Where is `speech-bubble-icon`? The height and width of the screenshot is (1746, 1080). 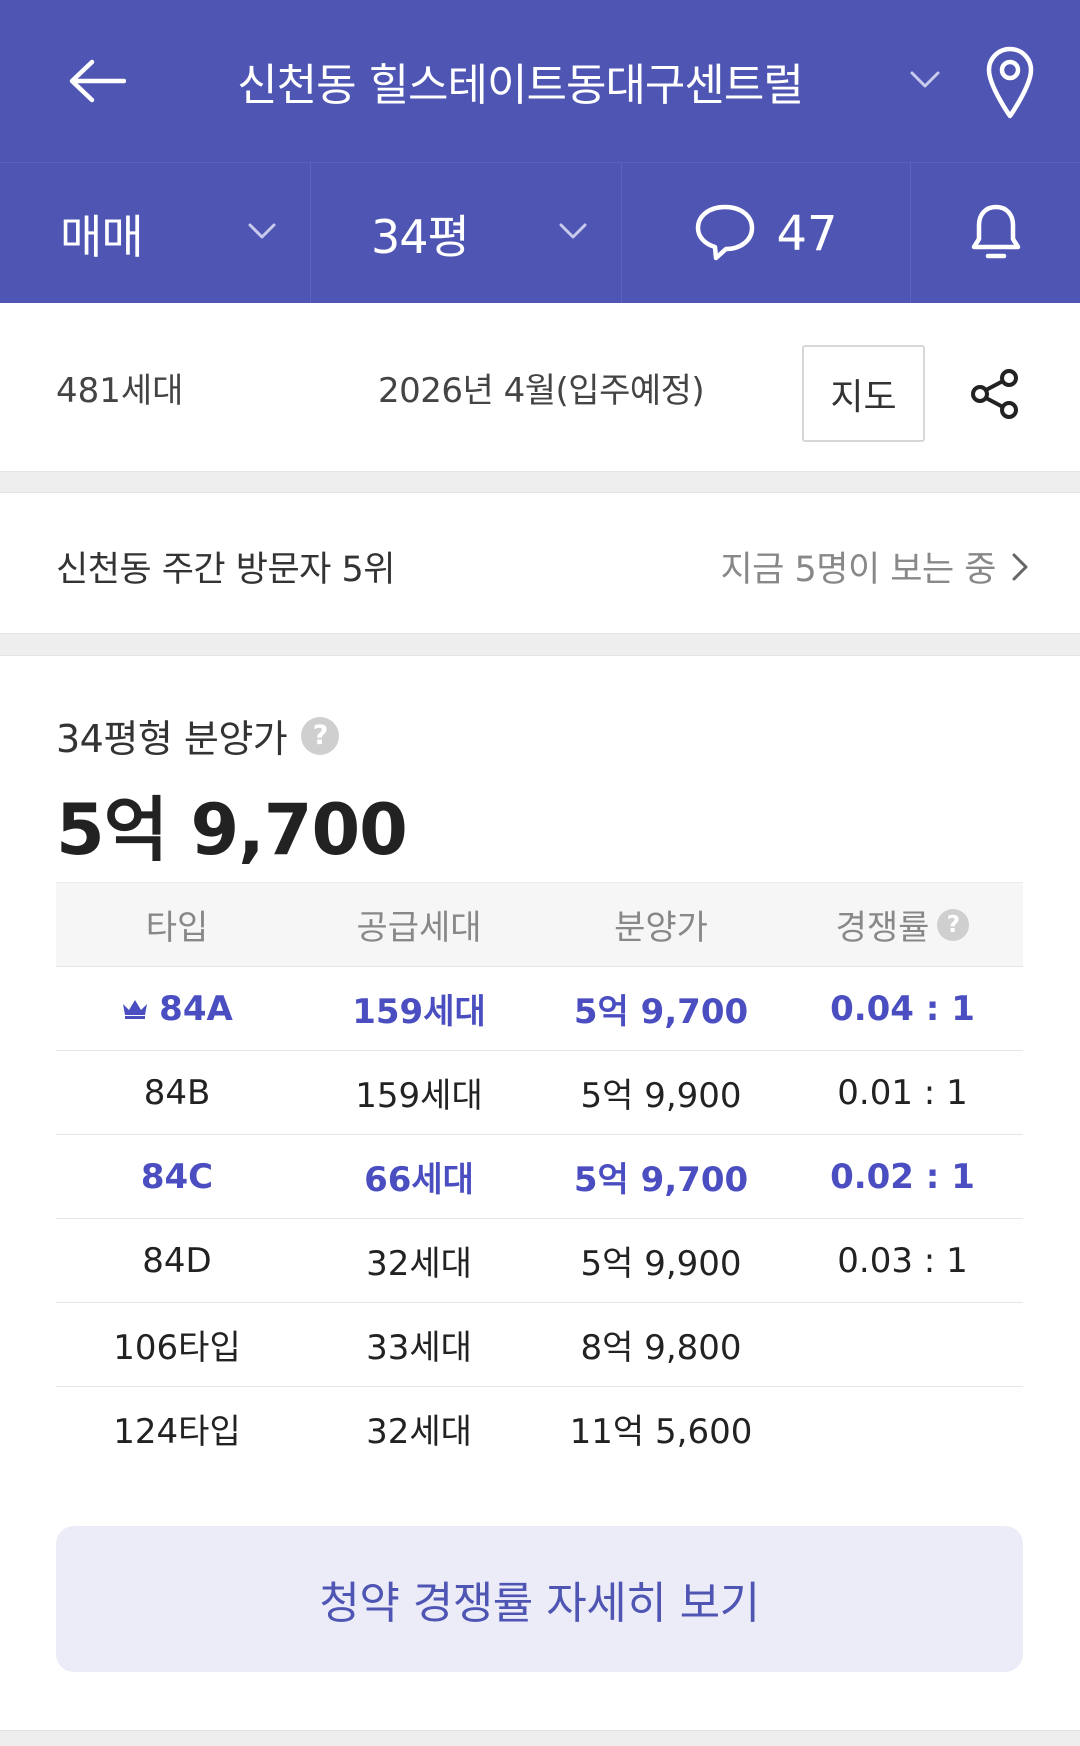
speech-bubble-icon is located at coordinates (725, 234).